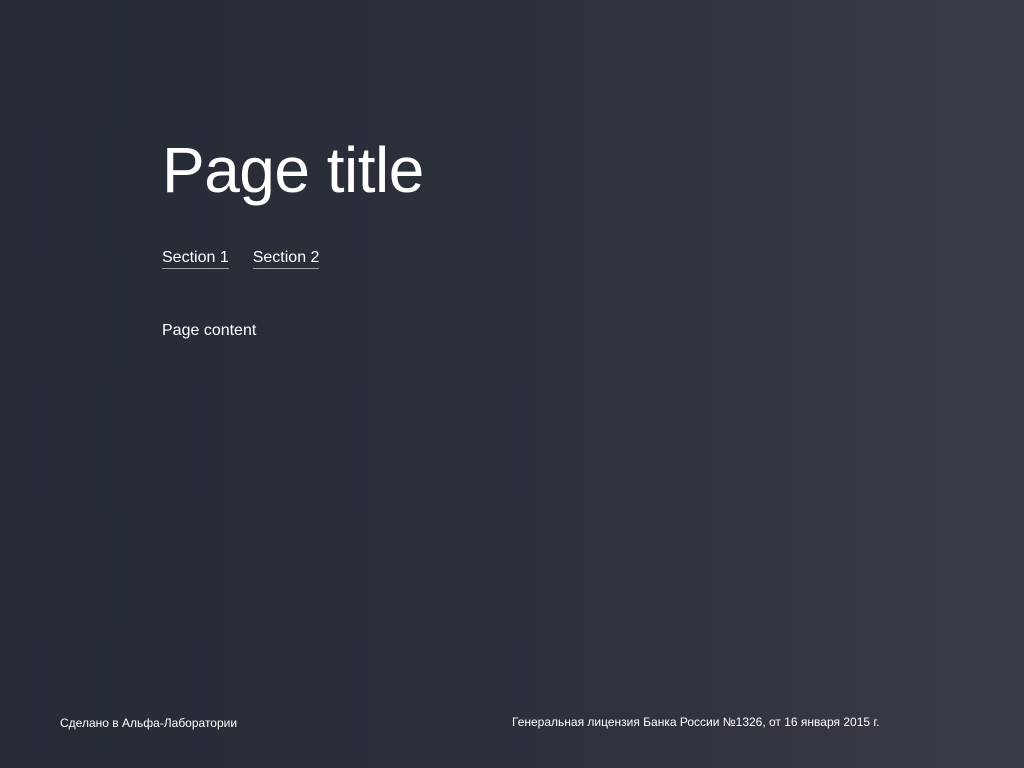 This screenshot has width=1024, height=768. Describe the element at coordinates (293, 170) in the screenshot. I see `page-title: Page title` at that location.